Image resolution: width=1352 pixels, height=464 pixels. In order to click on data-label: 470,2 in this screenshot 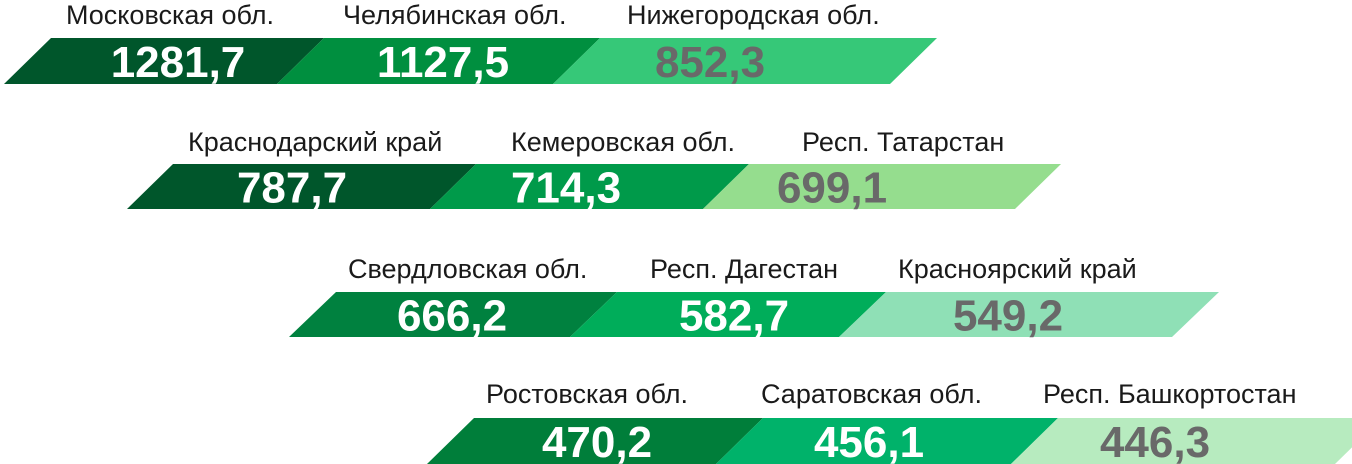, I will do `click(597, 441)`.